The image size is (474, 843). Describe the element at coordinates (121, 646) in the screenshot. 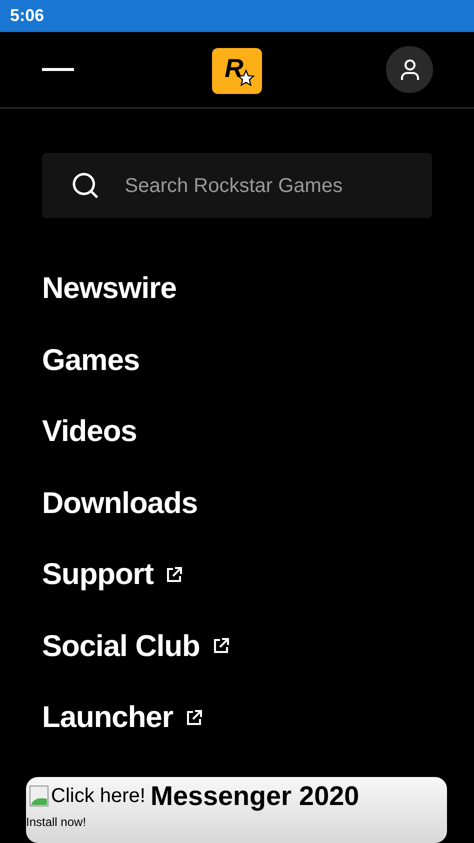

I see `menu-link: Social Club` at that location.